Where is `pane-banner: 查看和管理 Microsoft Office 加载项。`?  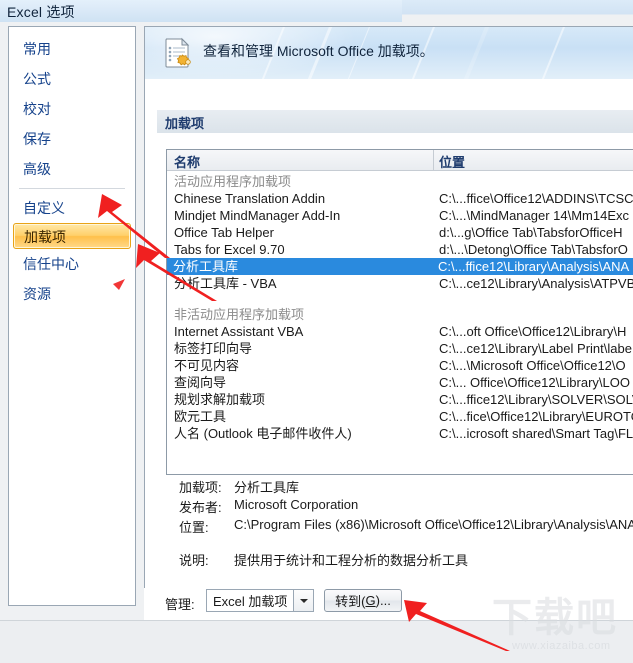
pane-banner: 查看和管理 Microsoft Office 加载项。 is located at coordinates (389, 53).